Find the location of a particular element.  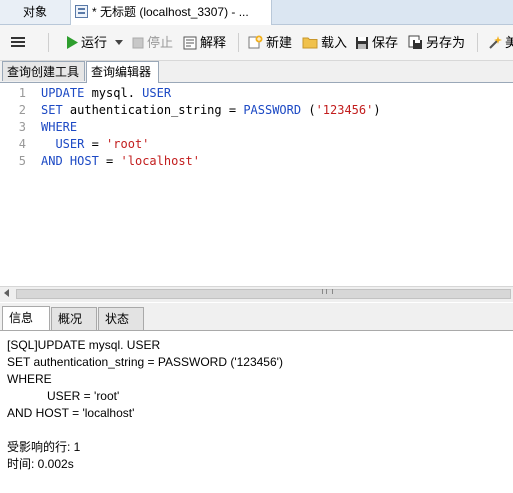

message-line: WHERE is located at coordinates (29, 379).